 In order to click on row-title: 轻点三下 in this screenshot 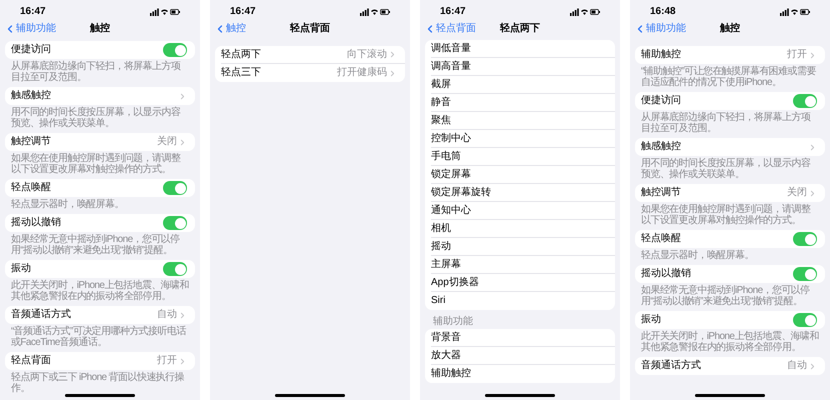, I will do `click(241, 73)`.